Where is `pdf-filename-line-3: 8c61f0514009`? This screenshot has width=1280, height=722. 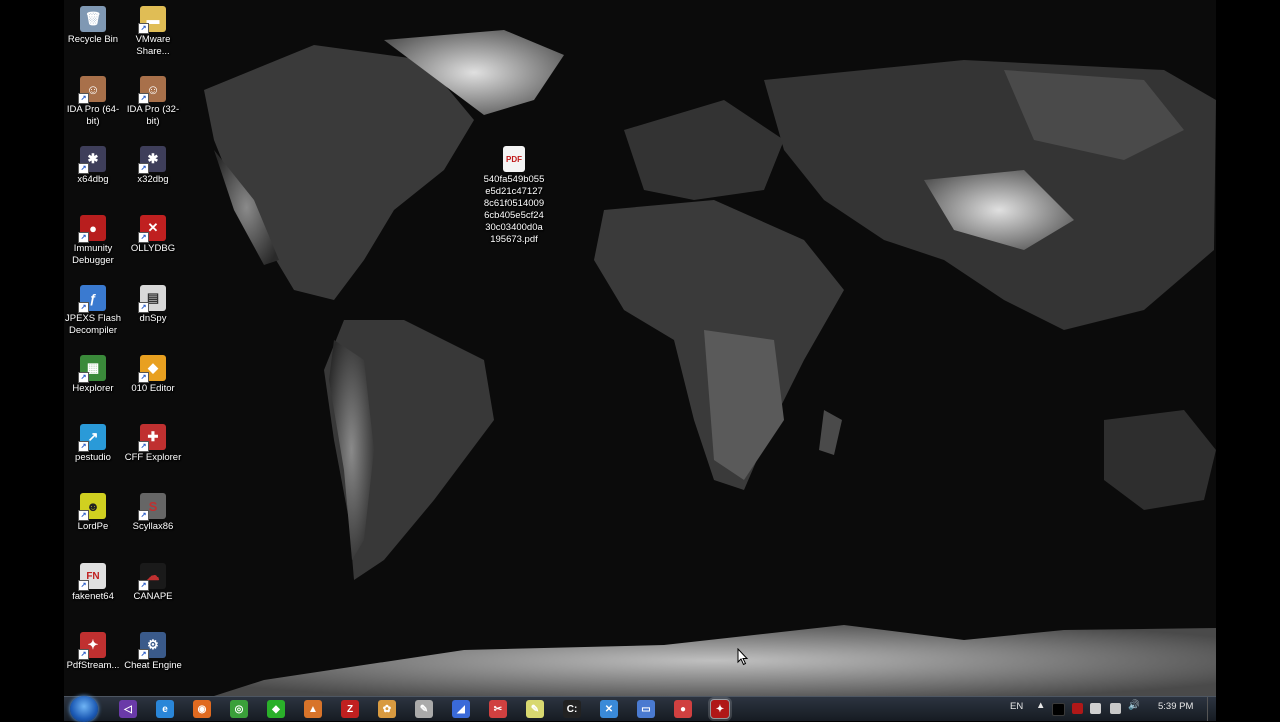
pdf-filename-line-3: 8c61f0514009 is located at coordinates (514, 203).